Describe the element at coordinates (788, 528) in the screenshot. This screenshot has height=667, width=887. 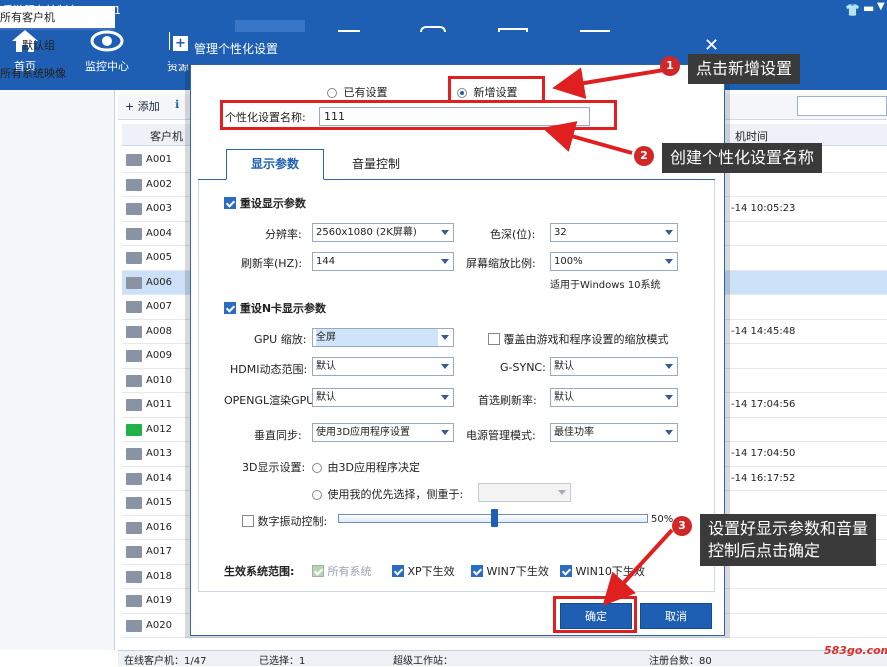
I see `step3-callout-line1: 设置好显示参数和音量` at that location.